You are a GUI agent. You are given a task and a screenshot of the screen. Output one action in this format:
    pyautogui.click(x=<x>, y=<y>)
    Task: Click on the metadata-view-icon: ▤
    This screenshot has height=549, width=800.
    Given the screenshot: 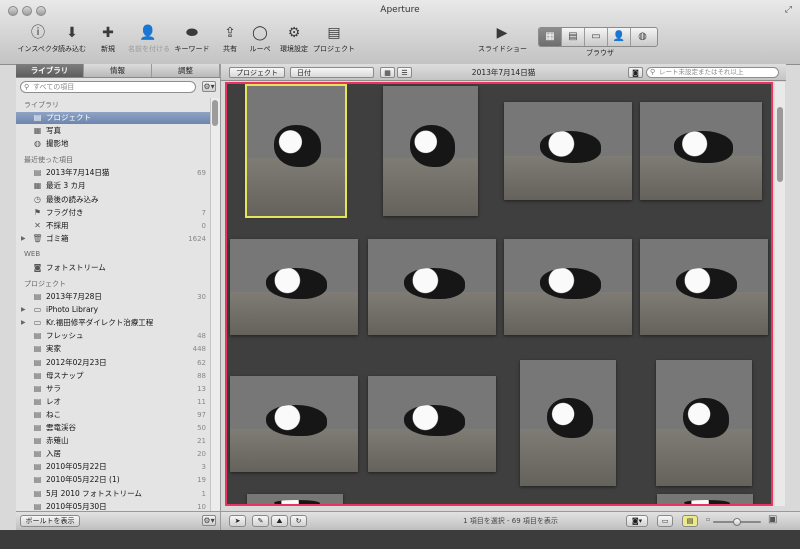 What is the action you would take?
    pyautogui.click(x=690, y=521)
    